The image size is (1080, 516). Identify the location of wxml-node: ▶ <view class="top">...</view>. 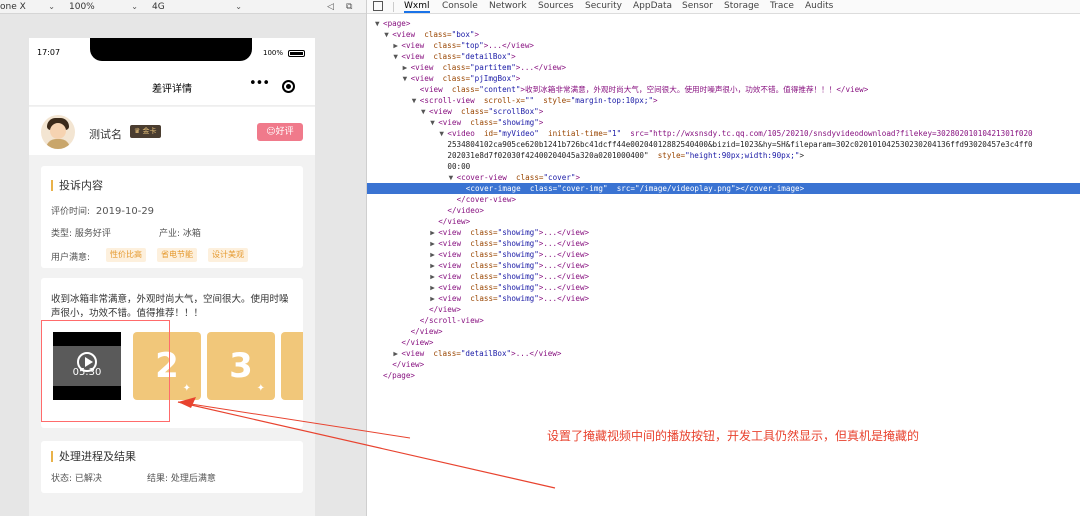
(723, 45).